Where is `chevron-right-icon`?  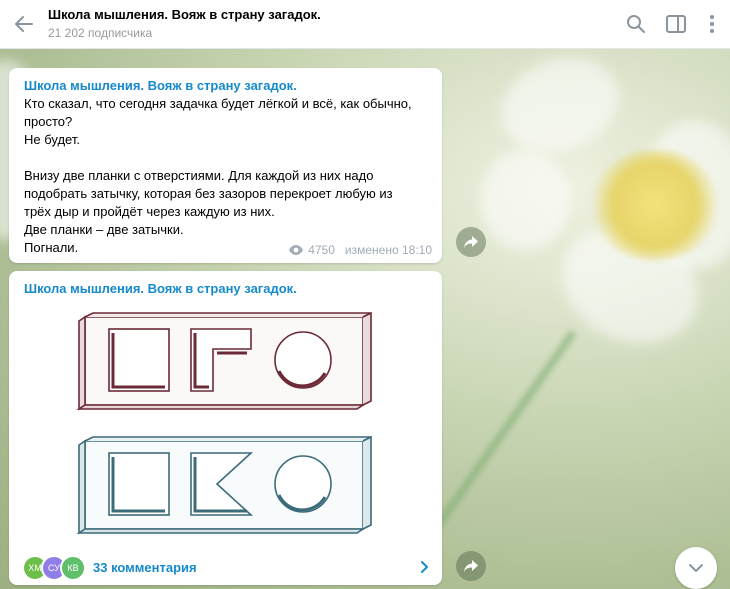
chevron-right-icon is located at coordinates (424, 567).